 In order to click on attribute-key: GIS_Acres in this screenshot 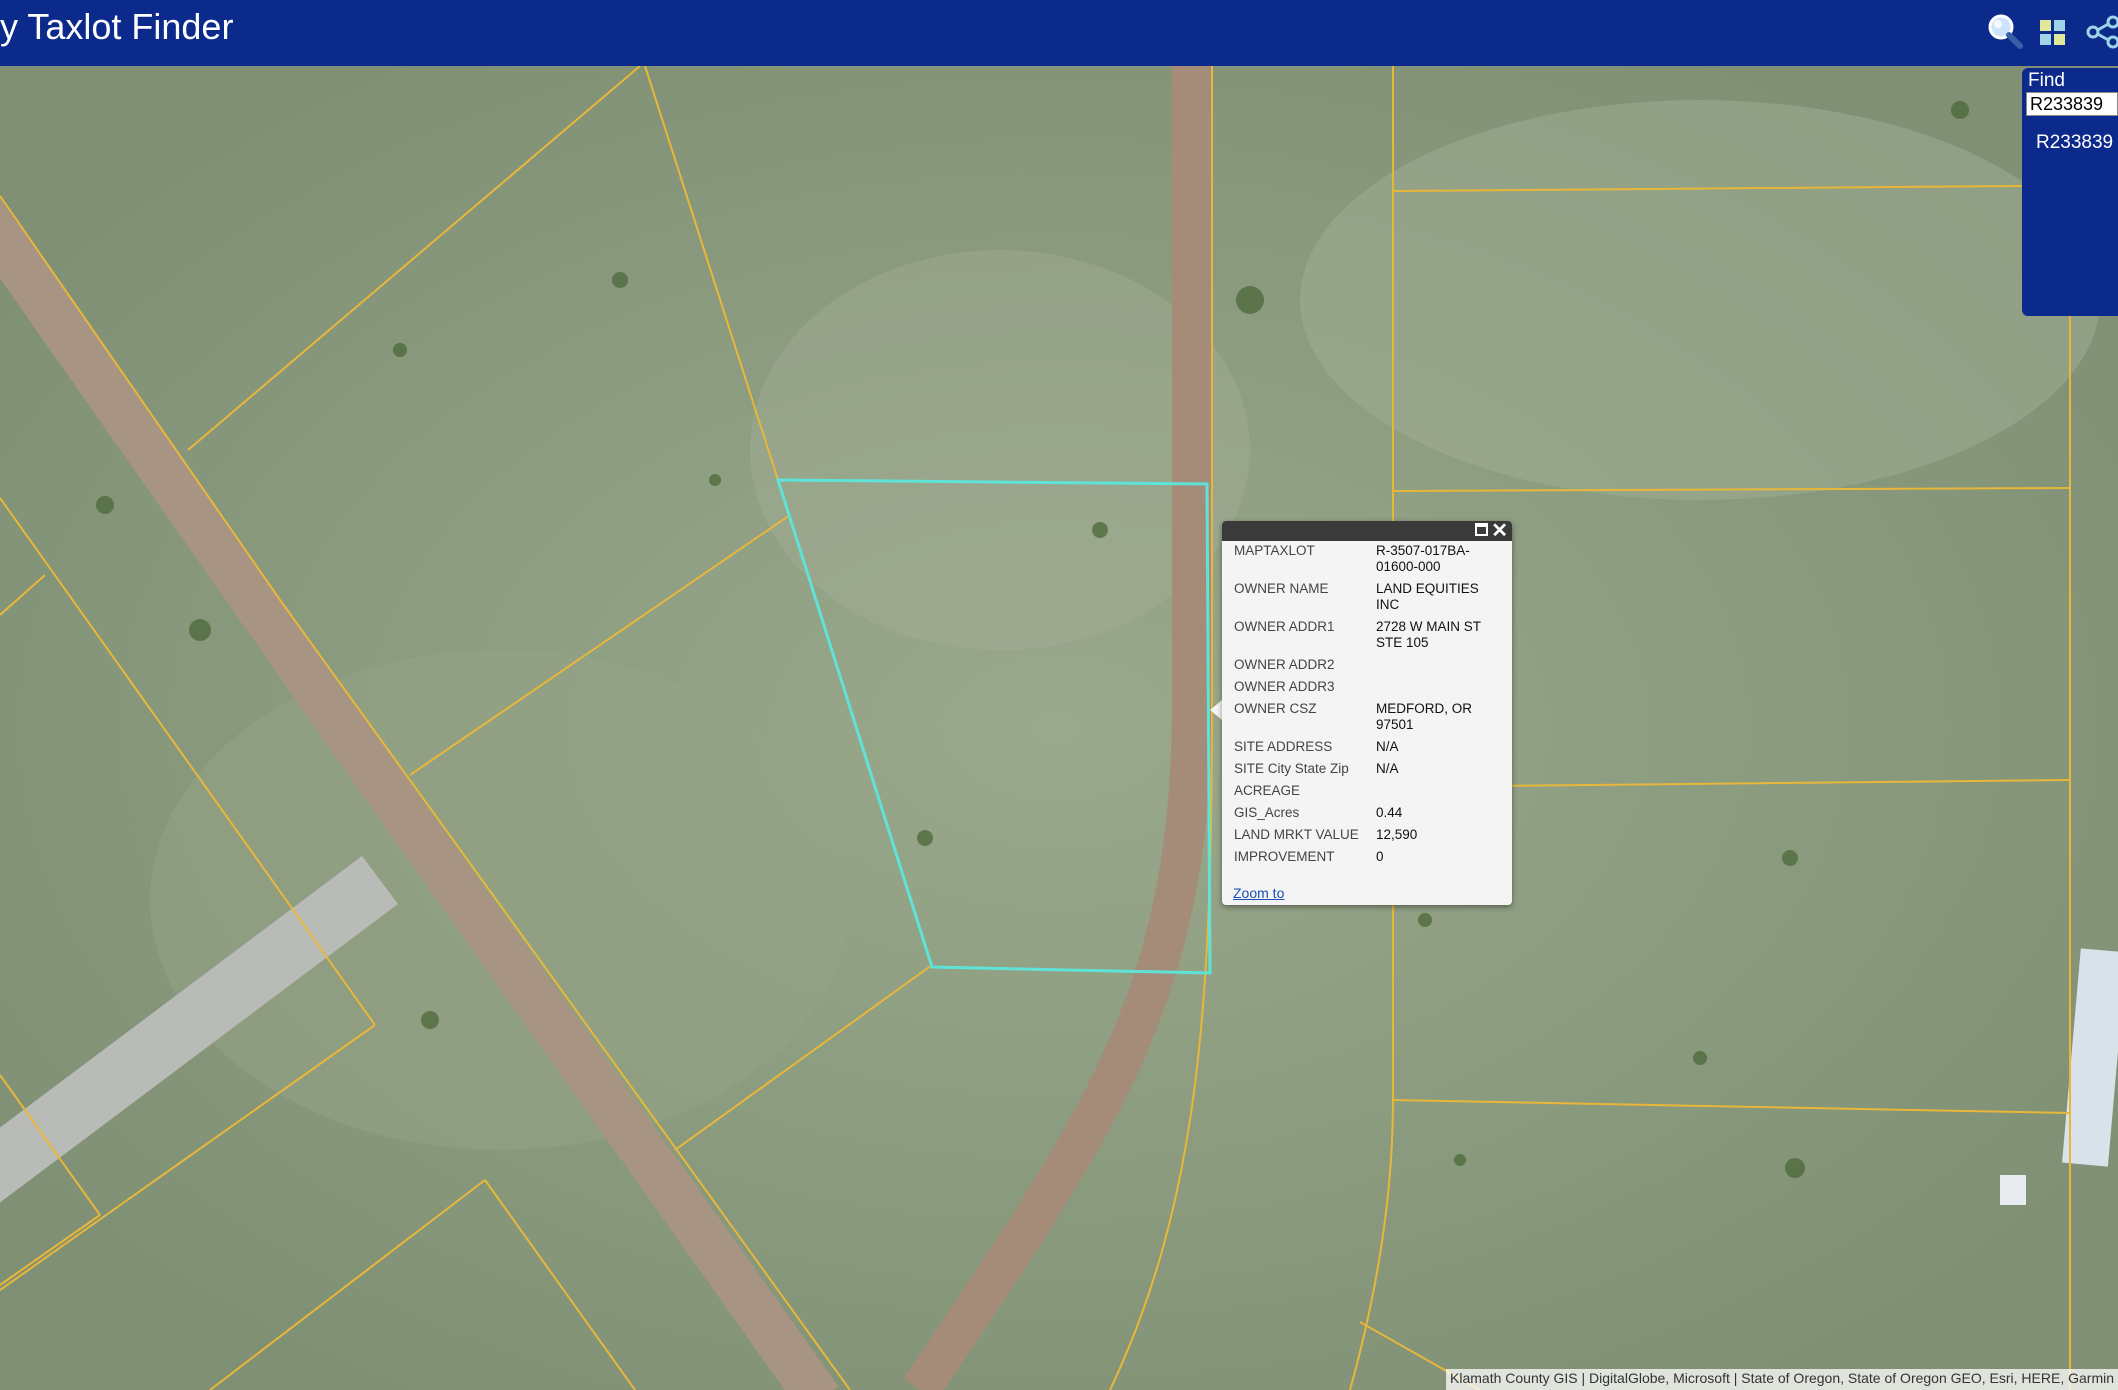, I will do `click(1267, 812)`.